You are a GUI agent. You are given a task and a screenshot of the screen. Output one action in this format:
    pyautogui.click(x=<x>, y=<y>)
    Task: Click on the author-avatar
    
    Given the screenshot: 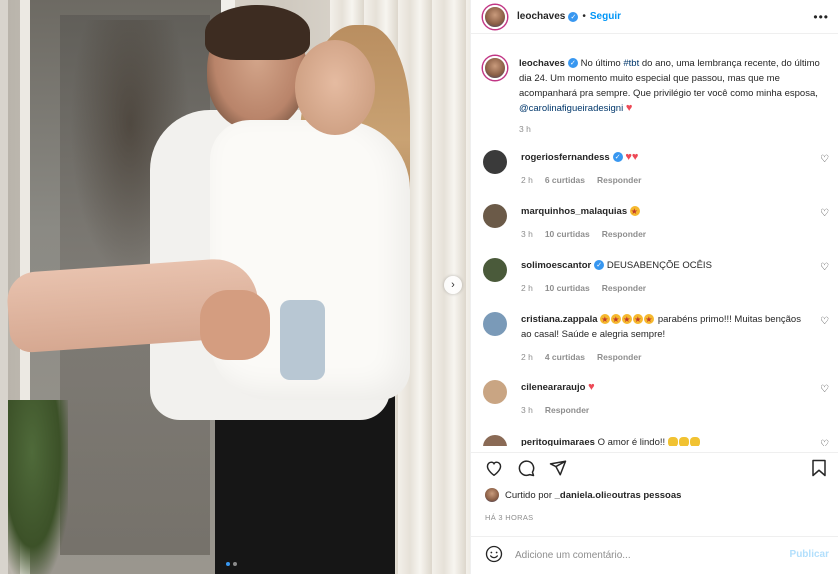 What is the action you would take?
    pyautogui.click(x=495, y=16)
    